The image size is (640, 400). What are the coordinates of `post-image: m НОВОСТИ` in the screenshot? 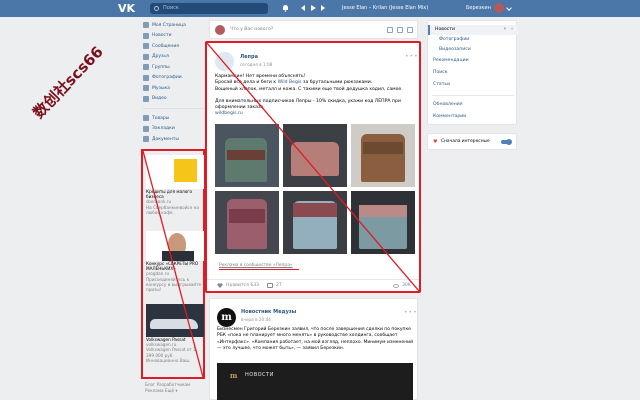 It's located at (315, 381).